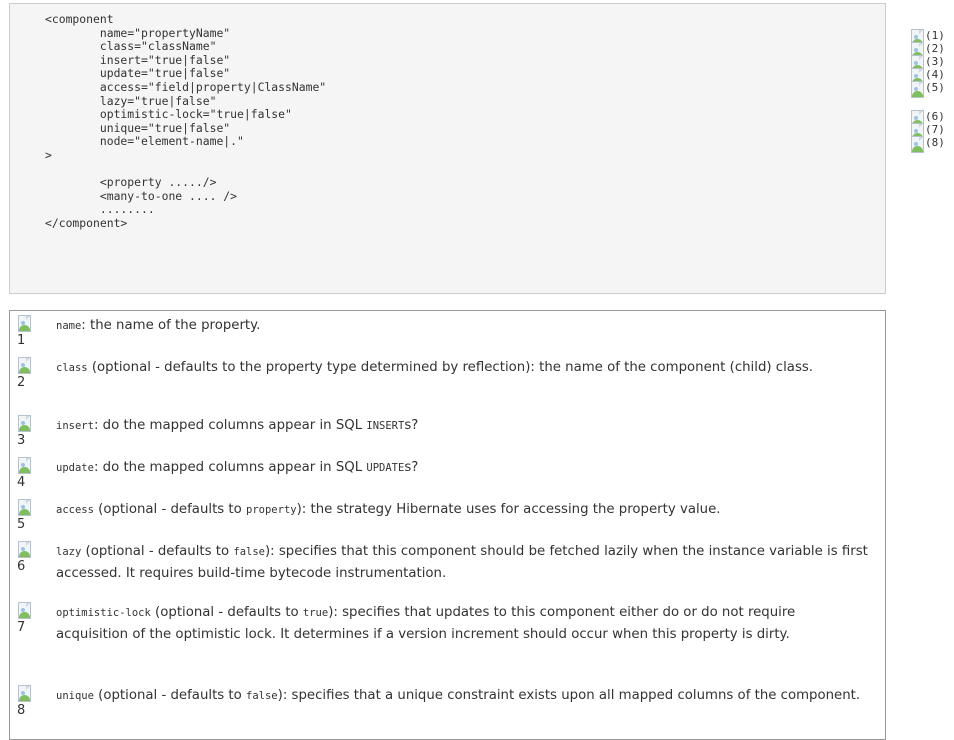 Image resolution: width=954 pixels, height=740 pixels. I want to click on code-line: access="field|property|ClassName", so click(186, 86).